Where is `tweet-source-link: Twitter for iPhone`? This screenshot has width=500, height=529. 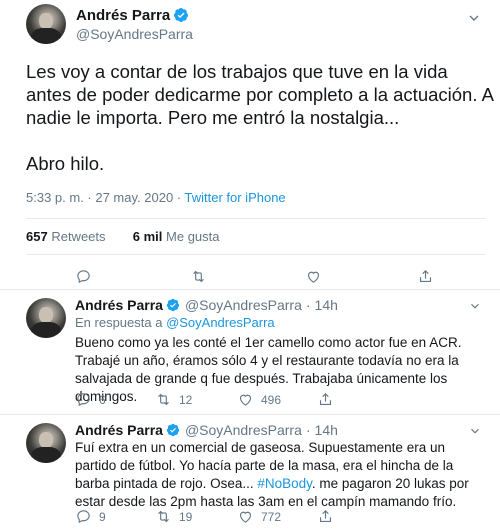 tweet-source-link: Twitter for iPhone is located at coordinates (235, 197).